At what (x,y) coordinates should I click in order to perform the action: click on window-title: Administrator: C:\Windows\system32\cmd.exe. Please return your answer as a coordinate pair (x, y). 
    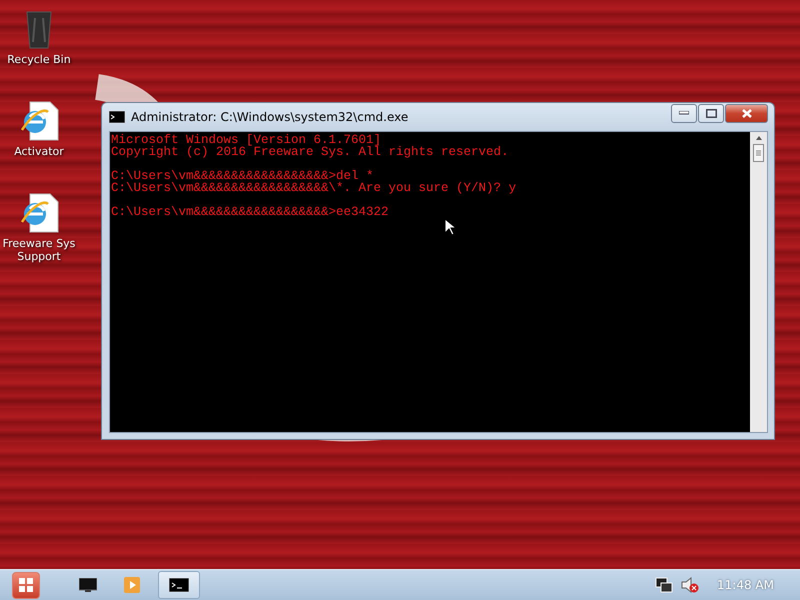
    Looking at the image, I should click on (270, 117).